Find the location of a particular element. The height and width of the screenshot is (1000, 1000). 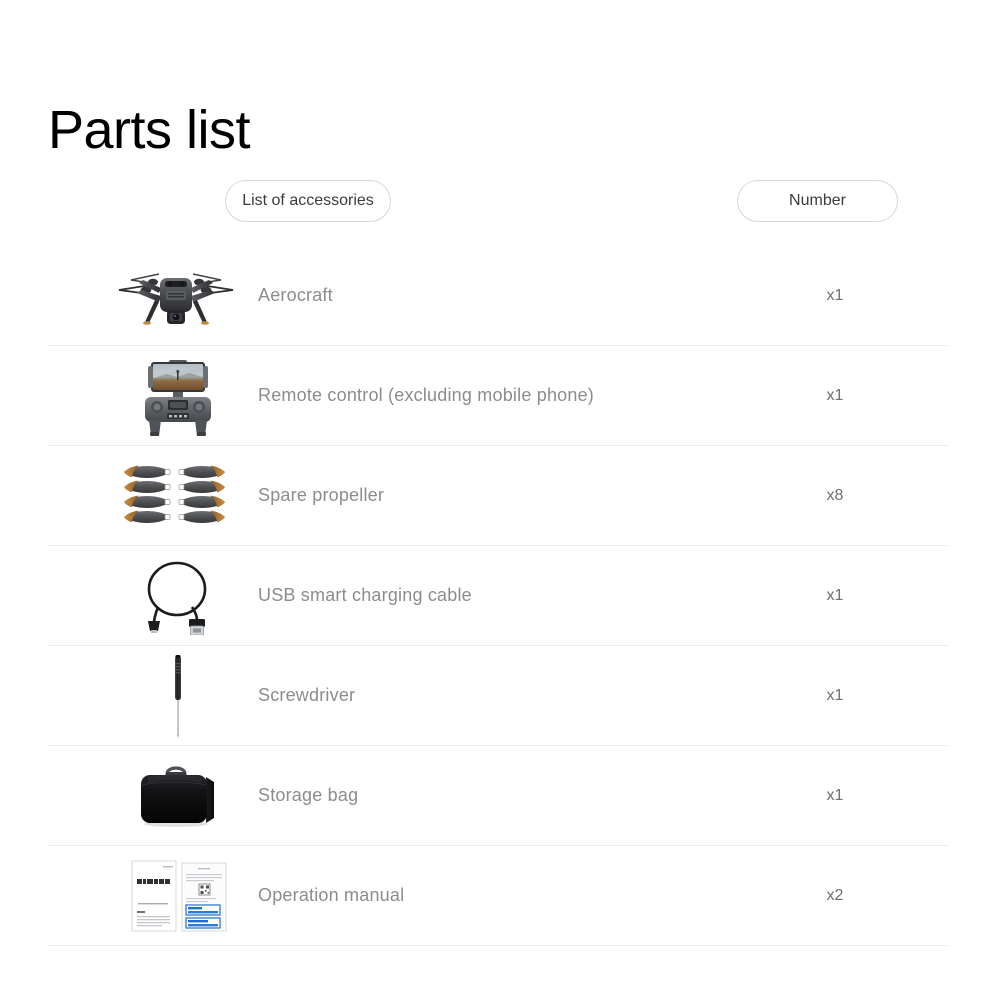

row-quantity: x8 is located at coordinates (835, 495).